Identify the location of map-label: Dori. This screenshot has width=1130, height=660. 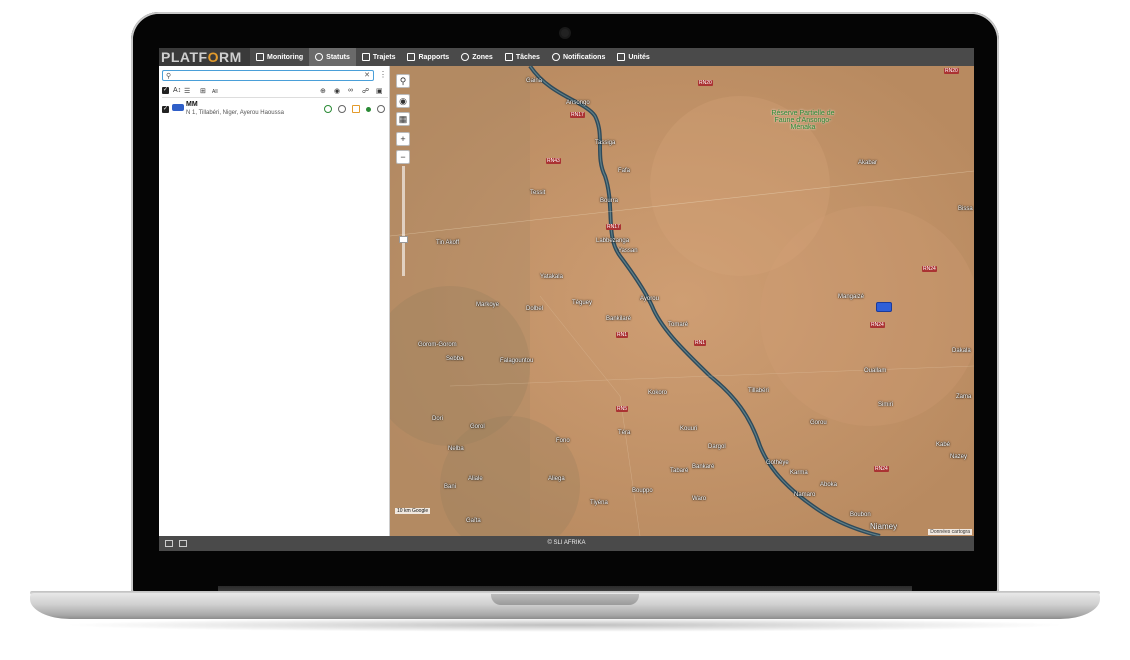
(438, 419).